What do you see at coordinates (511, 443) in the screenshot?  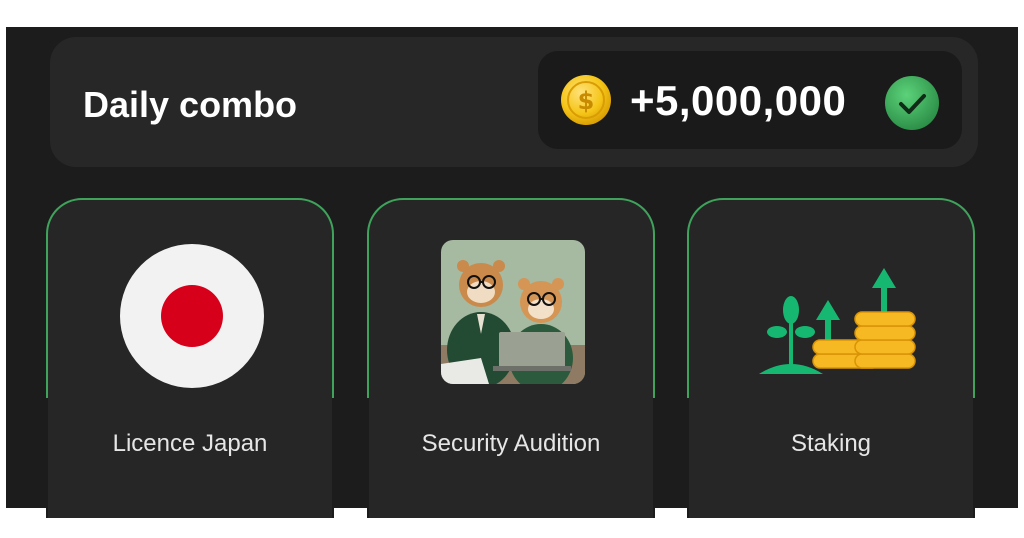 I see `card-label: Security Audition` at bounding box center [511, 443].